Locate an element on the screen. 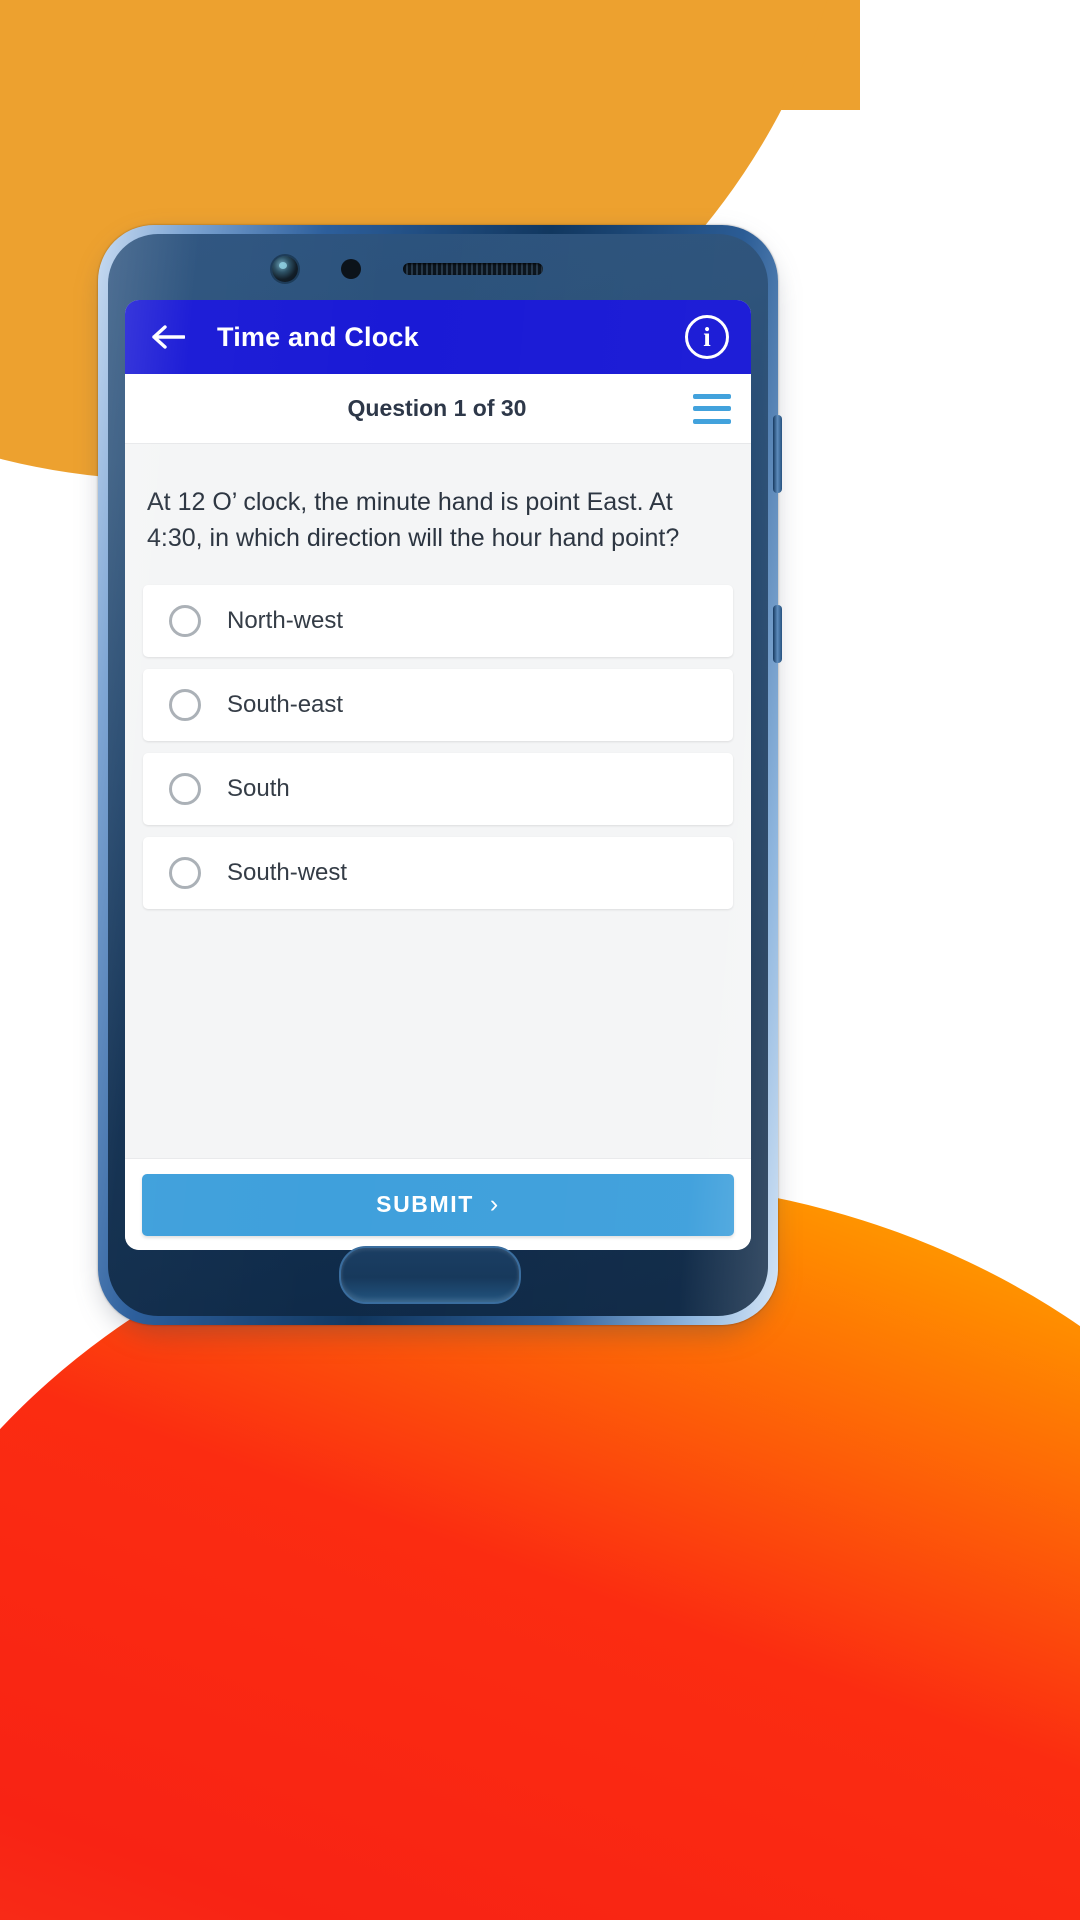 Image resolution: width=1080 pixels, height=1920 pixels. proximity-sensor-icon is located at coordinates (351, 269).